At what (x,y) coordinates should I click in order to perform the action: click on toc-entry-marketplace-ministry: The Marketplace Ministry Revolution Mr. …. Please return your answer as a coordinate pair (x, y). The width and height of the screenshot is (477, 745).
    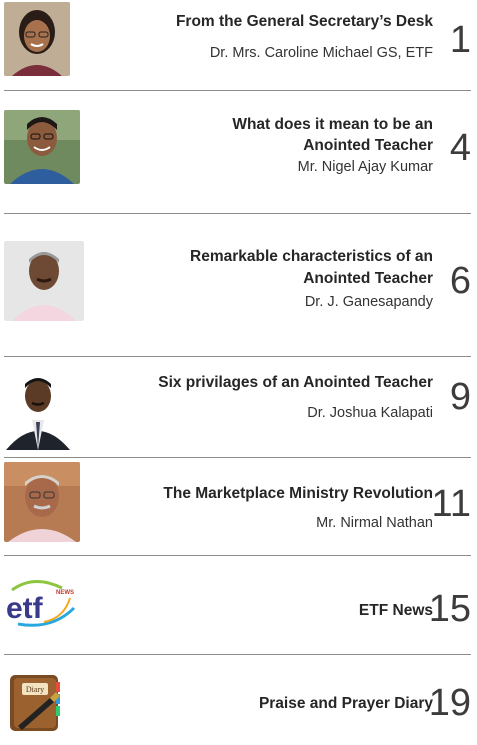
    Looking at the image, I should click on (238, 506).